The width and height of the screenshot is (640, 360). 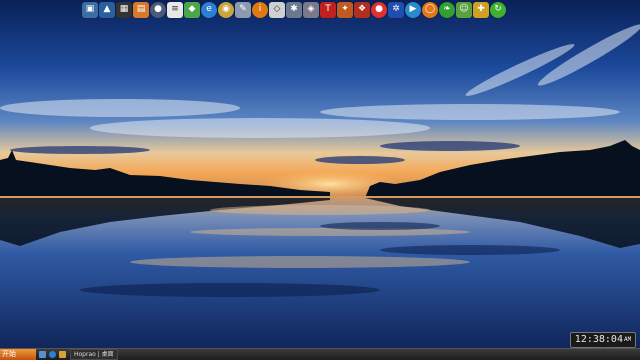 I want to click on taskbar-window-item: Hoprao | 桌面, so click(x=94, y=354).